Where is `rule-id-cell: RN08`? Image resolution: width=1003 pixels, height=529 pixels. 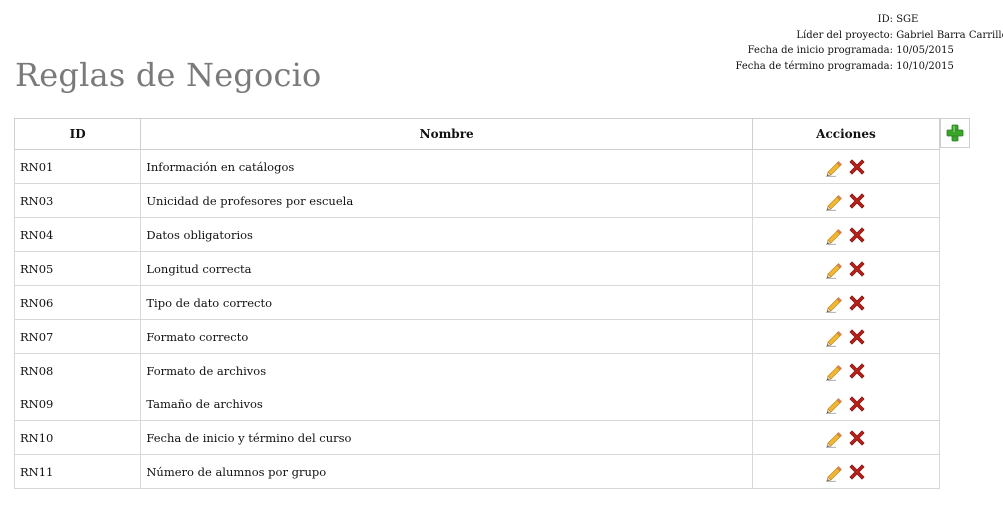 rule-id-cell: RN08 is located at coordinates (77, 370).